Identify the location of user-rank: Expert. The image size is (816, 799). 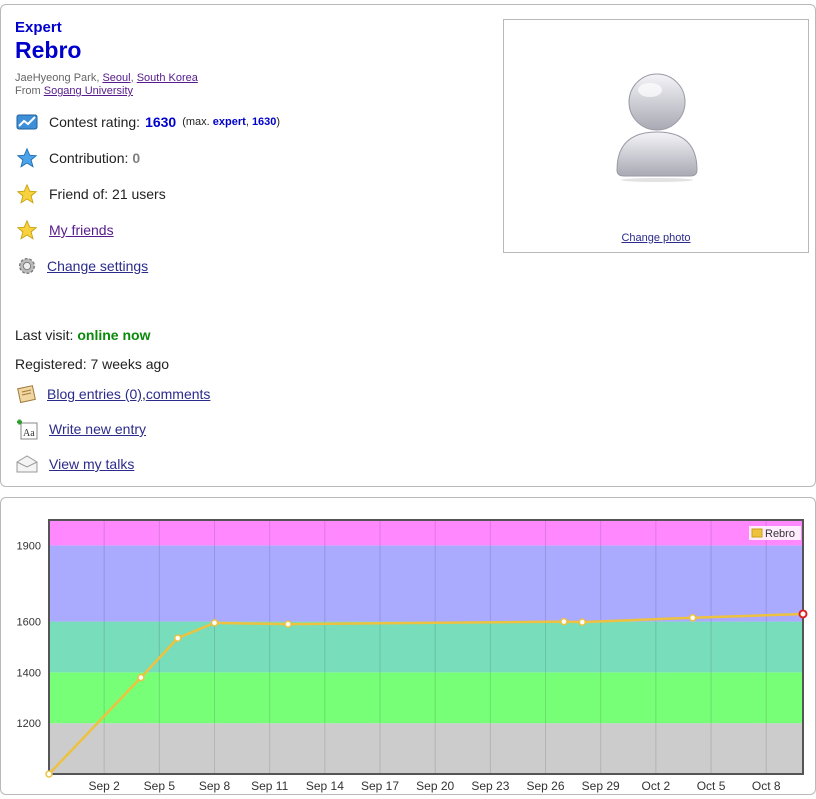
(38, 27).